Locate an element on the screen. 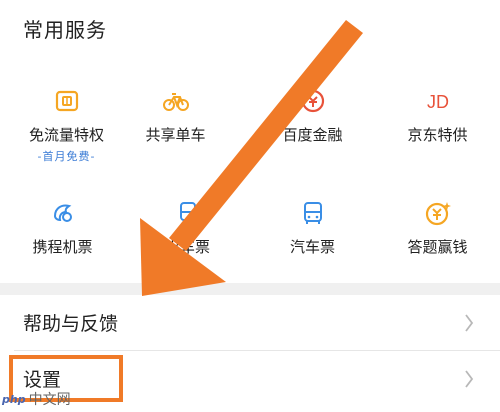  help-feedback-label: 帮助与反馈 is located at coordinates (71, 324).